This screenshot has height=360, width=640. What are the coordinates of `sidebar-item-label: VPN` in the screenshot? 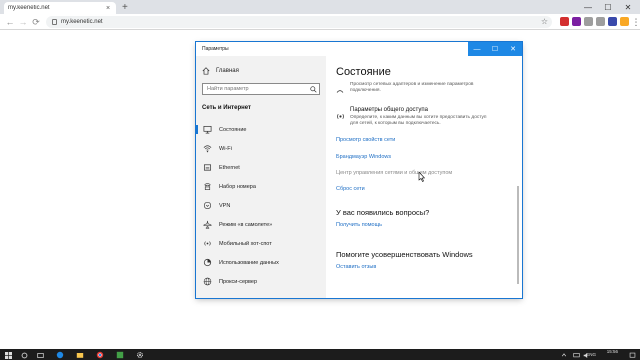 It's located at (225, 205).